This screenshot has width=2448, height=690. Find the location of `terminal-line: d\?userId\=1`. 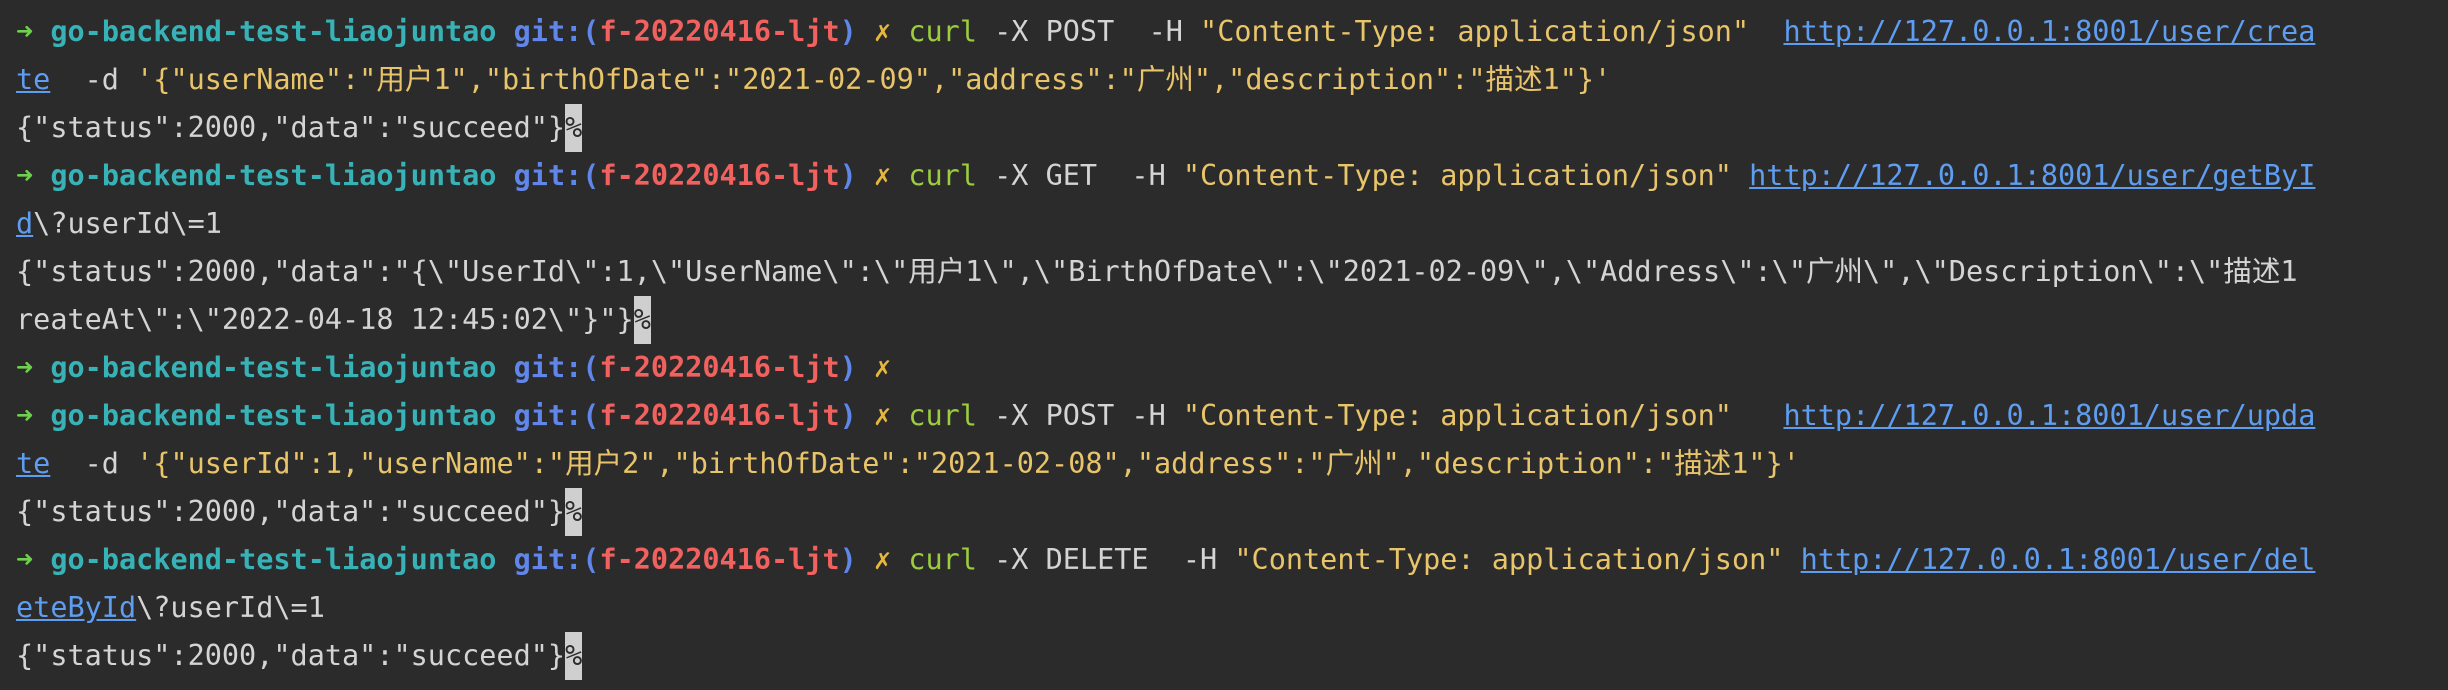

terminal-line: d\?userId\=1 is located at coordinates (1232, 224).